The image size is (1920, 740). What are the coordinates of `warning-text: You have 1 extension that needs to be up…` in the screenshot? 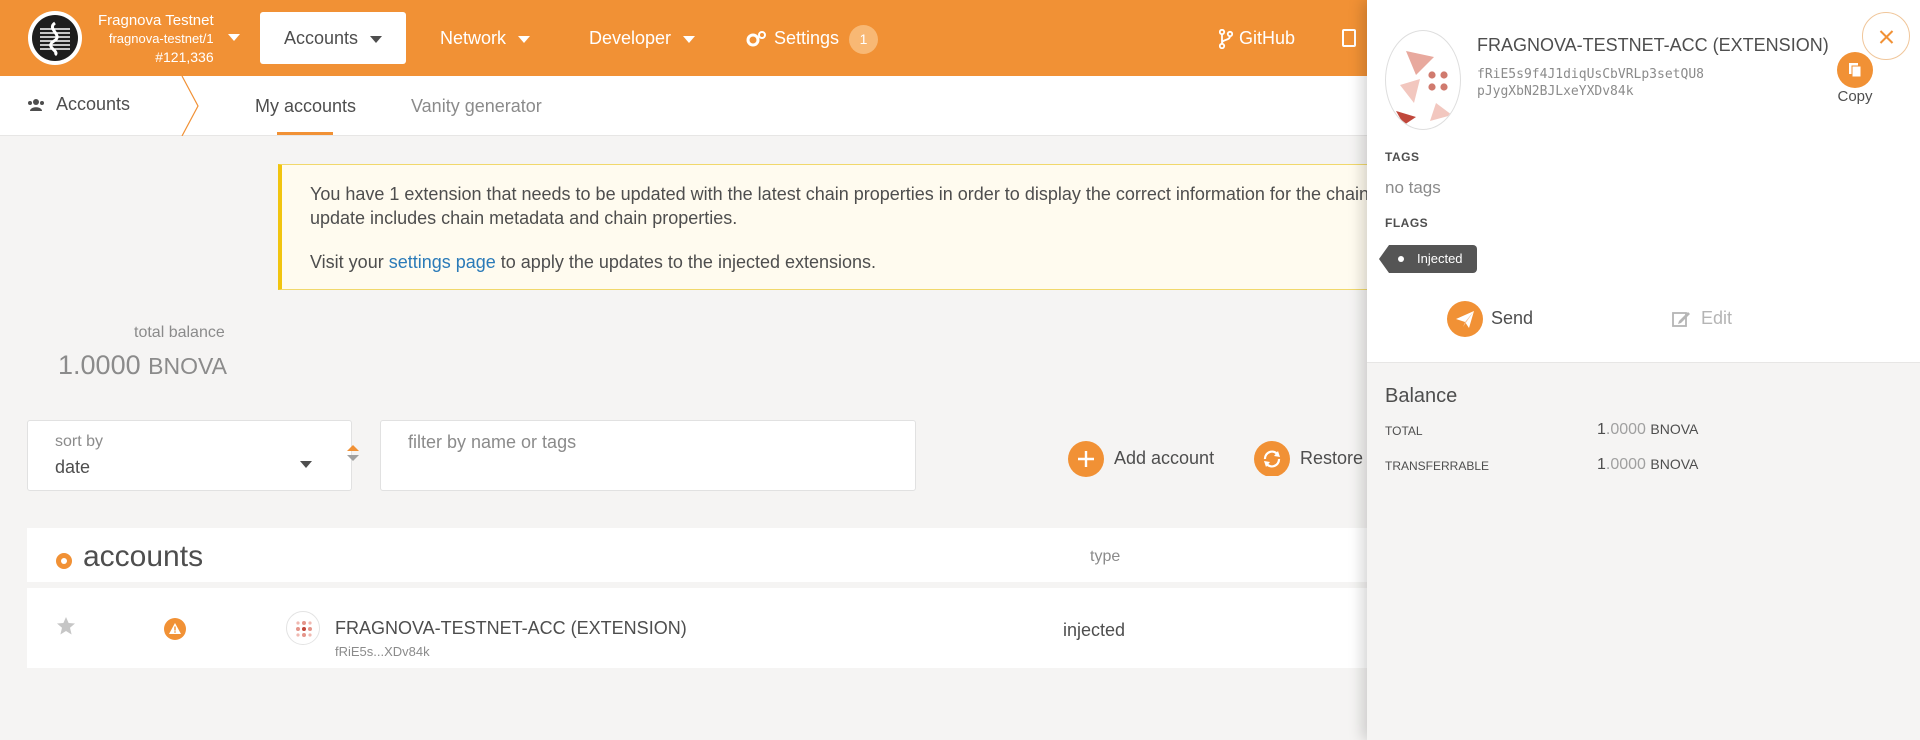 It's located at (843, 206).